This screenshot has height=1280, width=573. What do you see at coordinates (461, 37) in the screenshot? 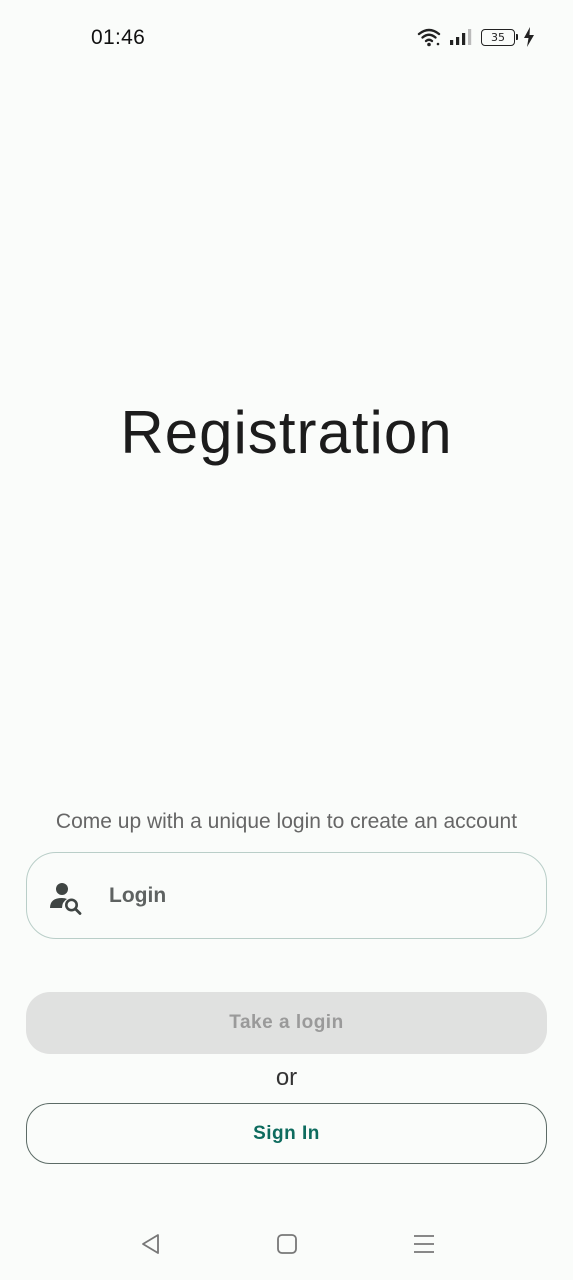
I see `signal-icon` at bounding box center [461, 37].